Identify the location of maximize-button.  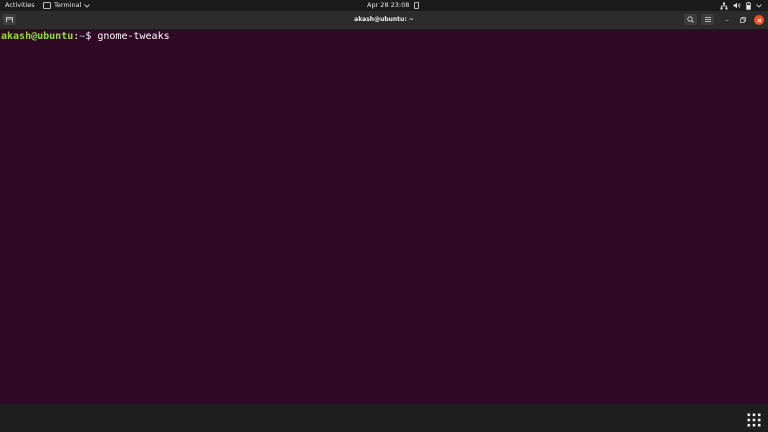
(743, 20).